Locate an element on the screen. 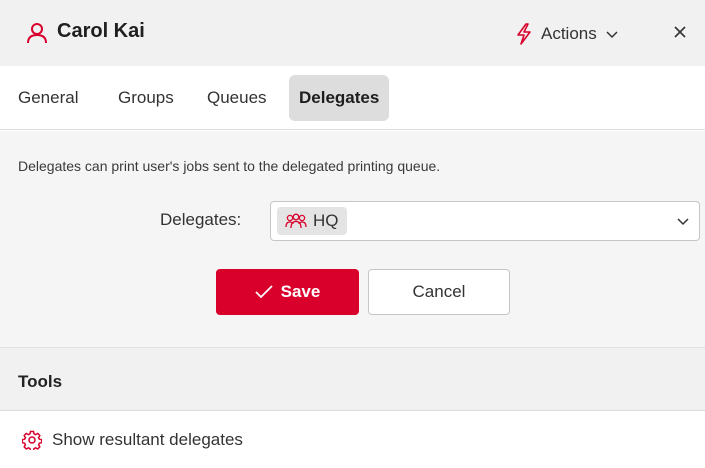  delegates-field-label: Delegates: is located at coordinates (201, 219).